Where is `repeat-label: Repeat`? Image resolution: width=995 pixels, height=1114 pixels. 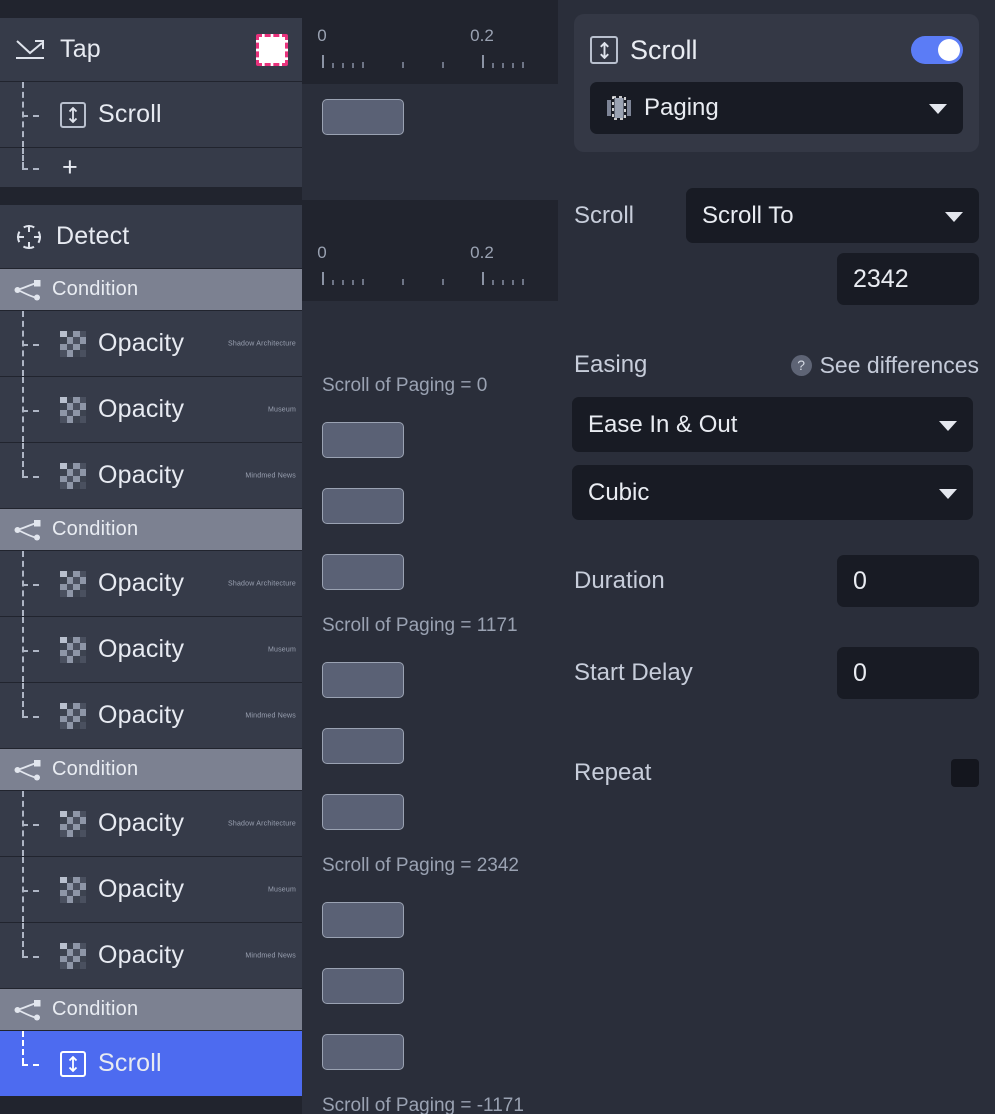 repeat-label: Repeat is located at coordinates (613, 772).